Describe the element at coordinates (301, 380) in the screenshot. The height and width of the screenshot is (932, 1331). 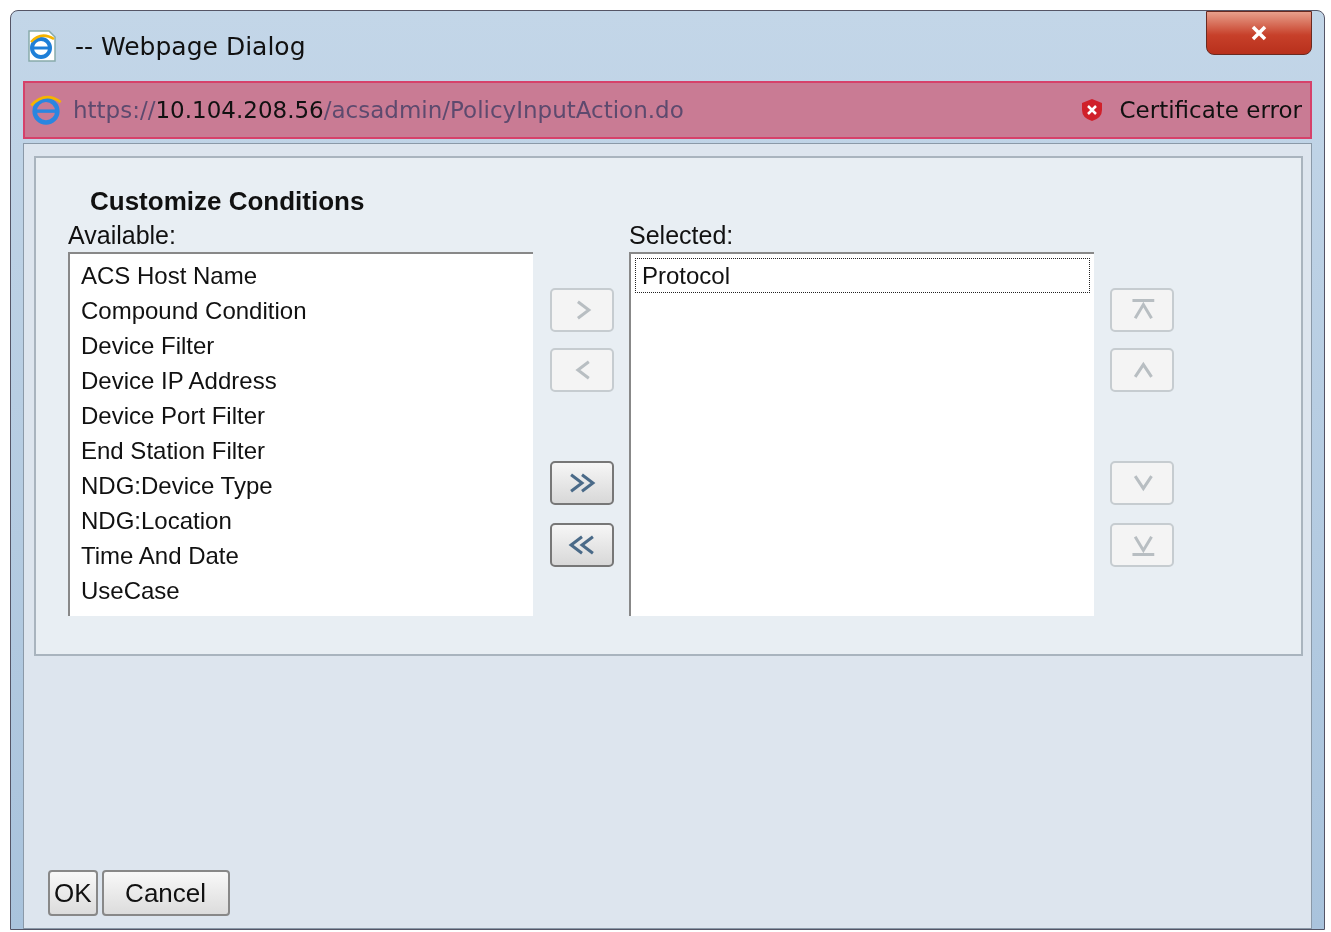
I see `list-item: Device IP Address` at that location.